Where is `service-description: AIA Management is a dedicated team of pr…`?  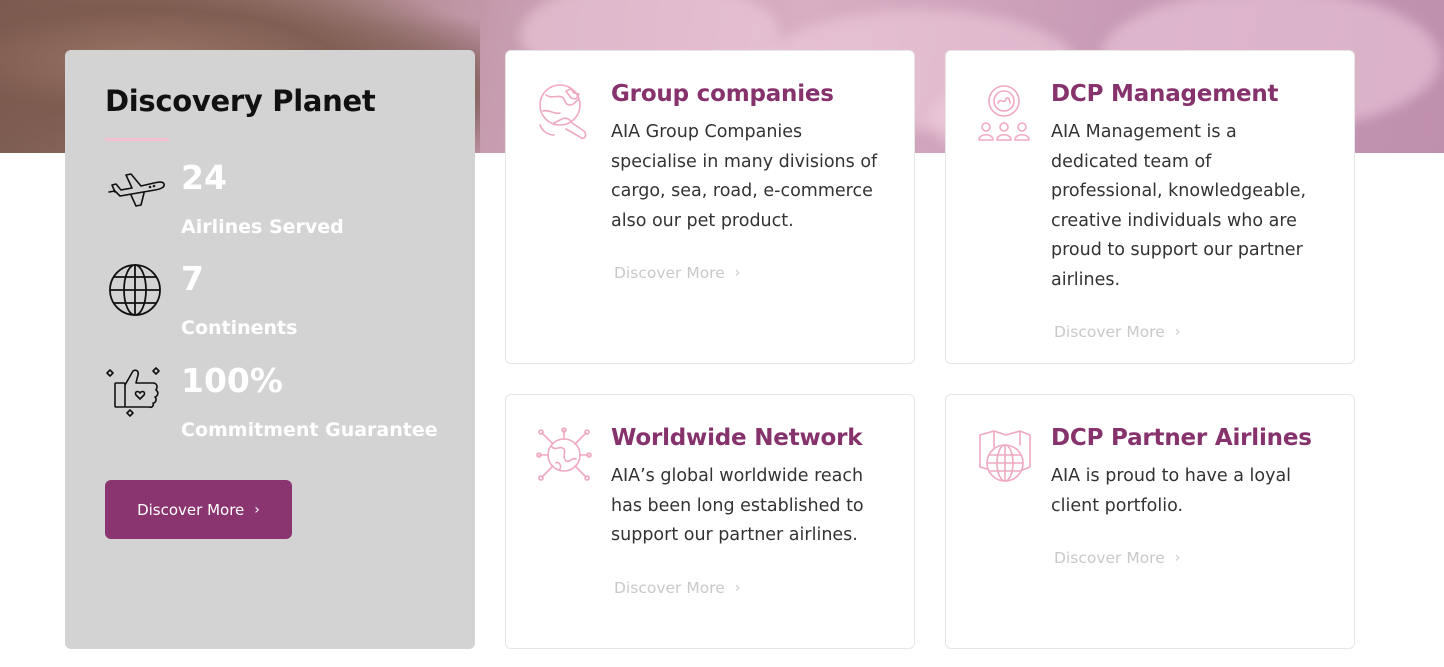 service-description: AIA Management is a dedicated team of pr… is located at coordinates (1179, 206).